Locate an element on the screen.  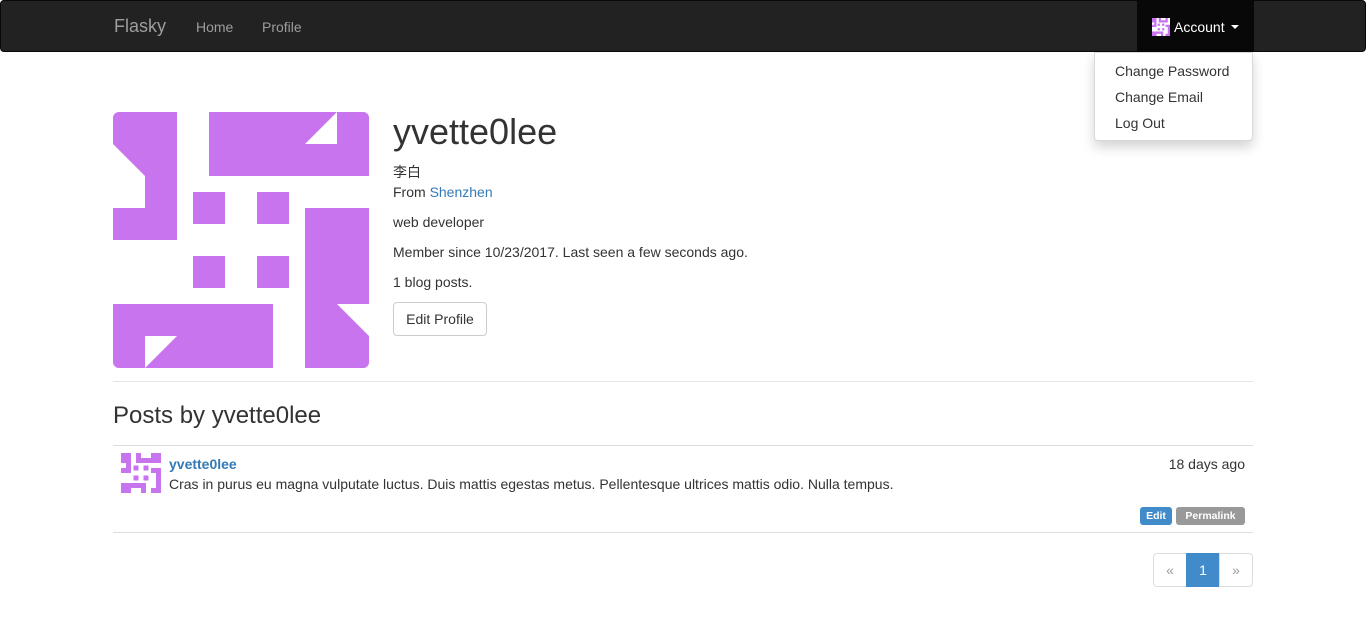
location-link: Shenzhen is located at coordinates (461, 192).